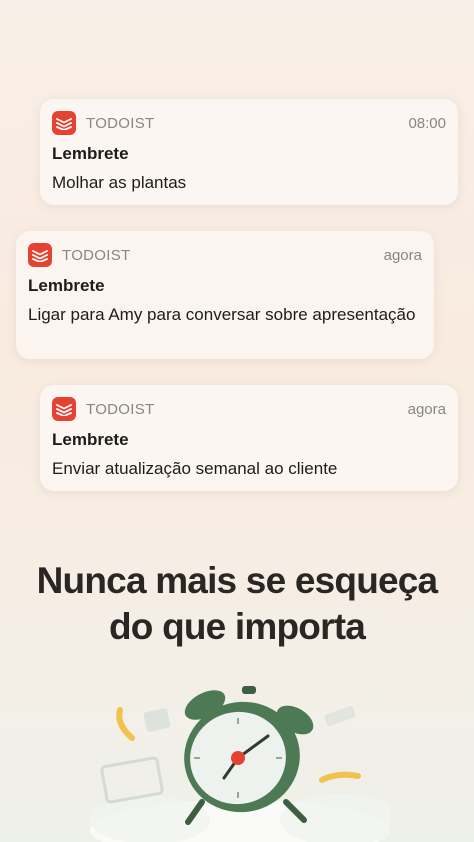 The height and width of the screenshot is (842, 474). I want to click on headline-line-2: do que importa, so click(237, 626).